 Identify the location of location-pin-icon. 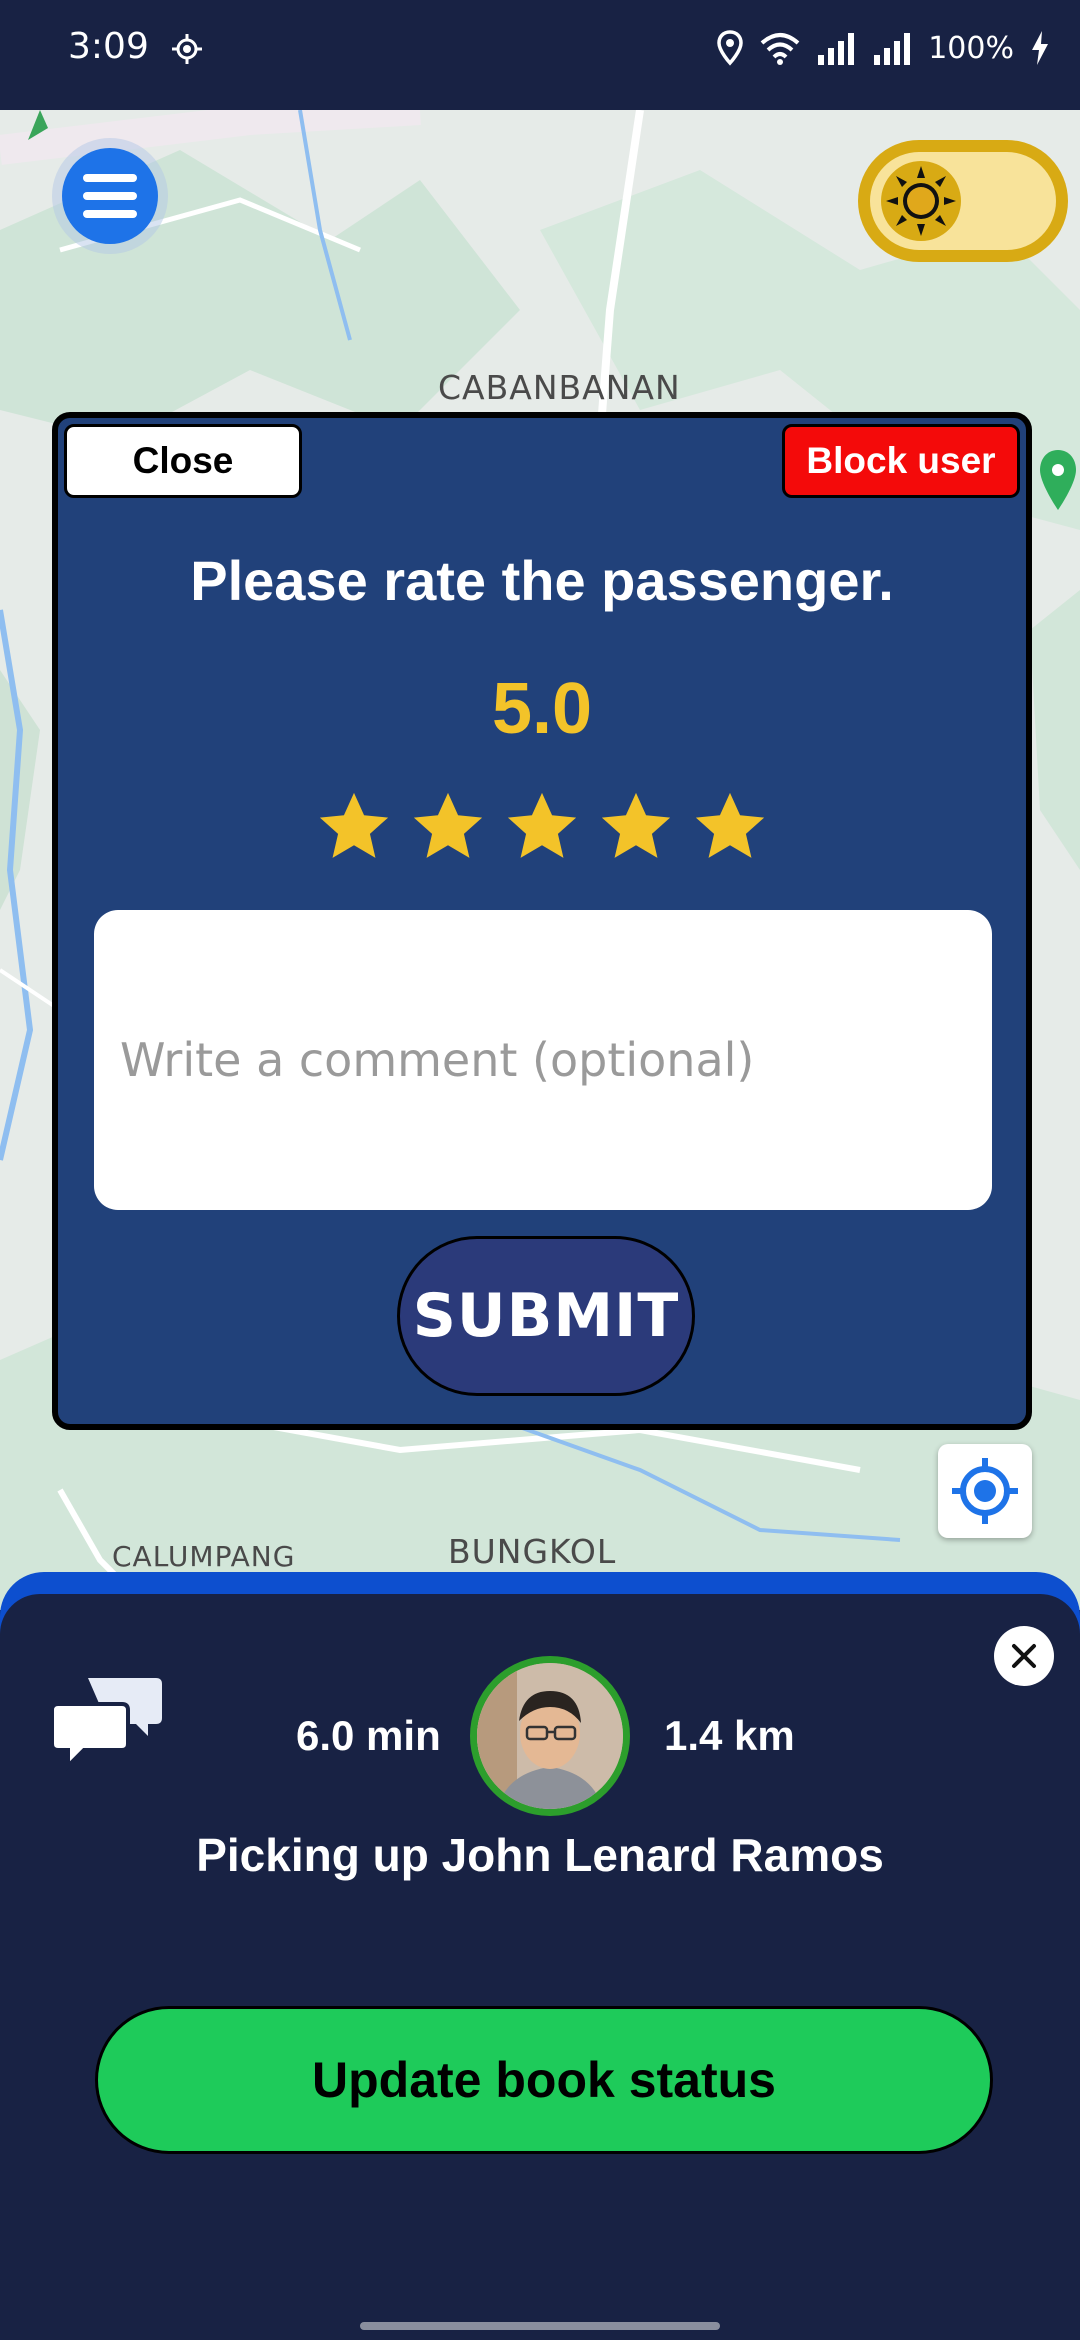
(730, 48).